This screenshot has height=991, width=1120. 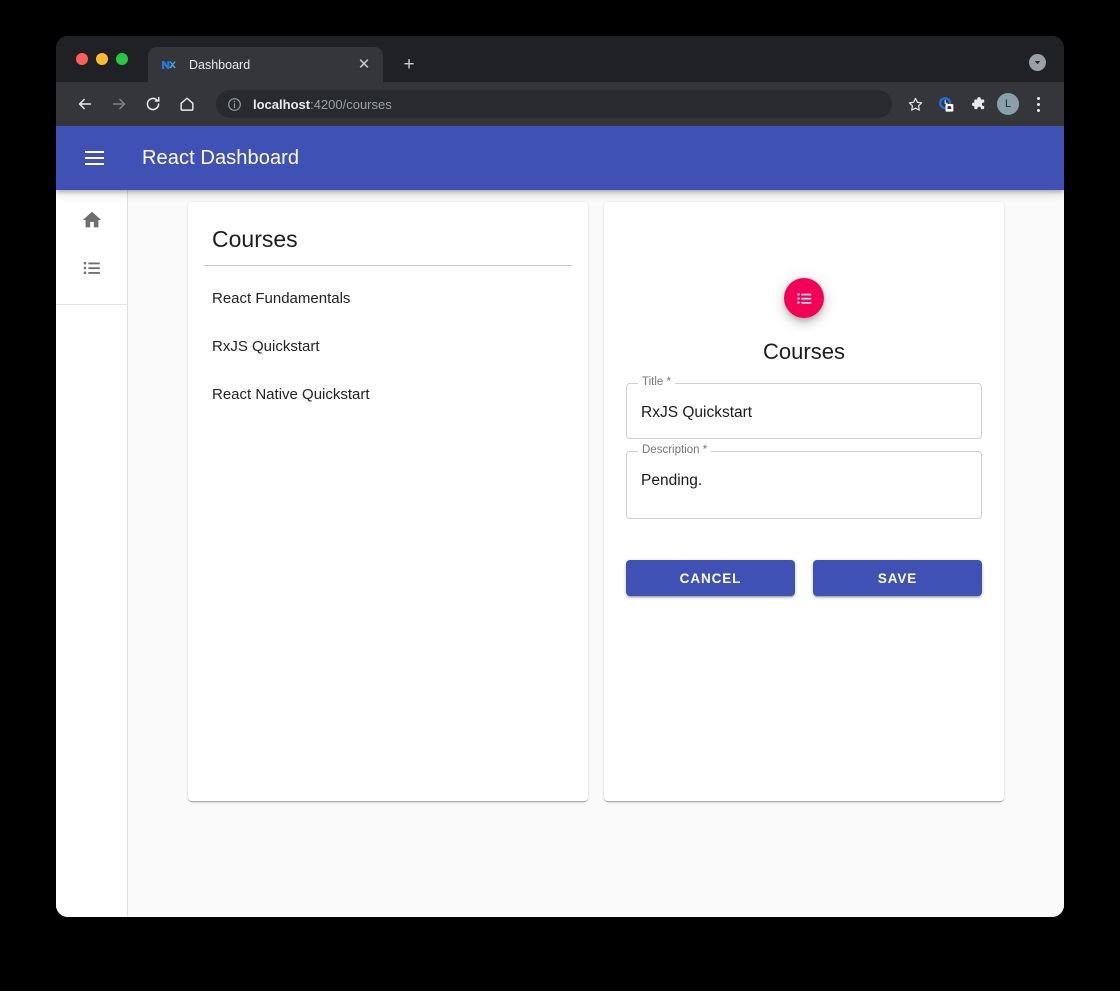 What do you see at coordinates (82, 59) in the screenshot?
I see `close-window-button` at bounding box center [82, 59].